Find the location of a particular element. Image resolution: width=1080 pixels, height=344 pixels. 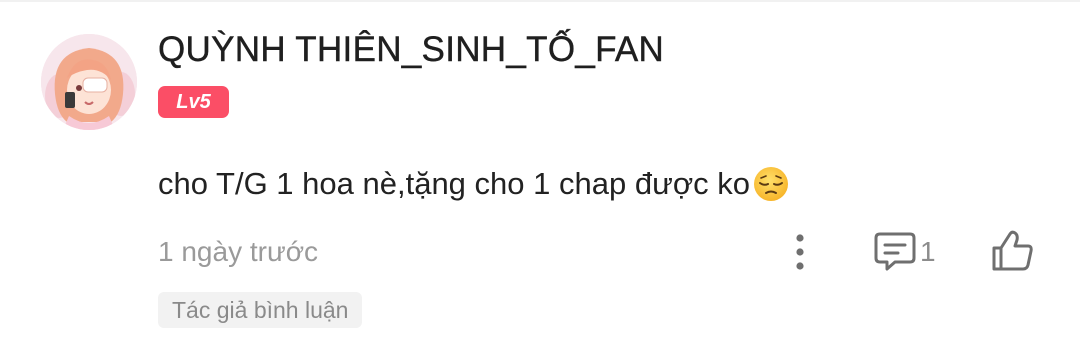

avatar-image is located at coordinates (89, 82).